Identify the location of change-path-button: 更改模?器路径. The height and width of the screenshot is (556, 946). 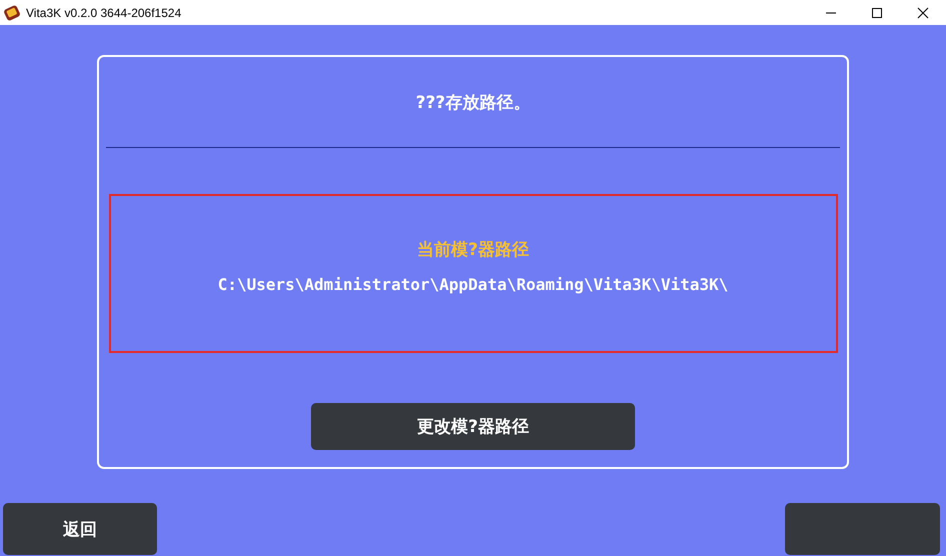
(473, 426).